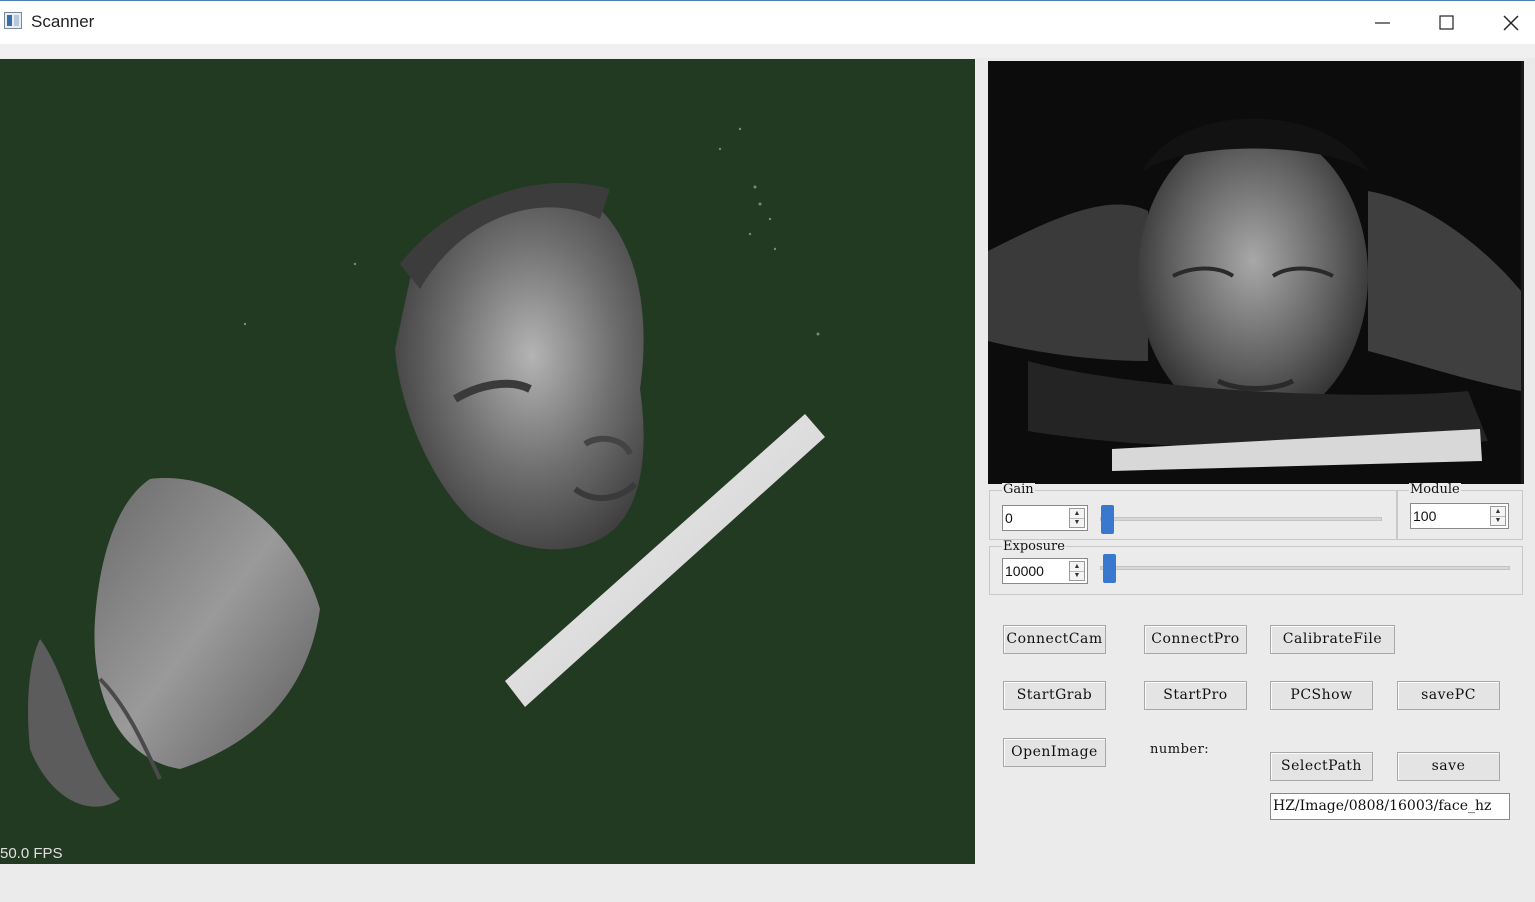  Describe the element at coordinates (1511, 23) in the screenshot. I see `close-icon` at that location.